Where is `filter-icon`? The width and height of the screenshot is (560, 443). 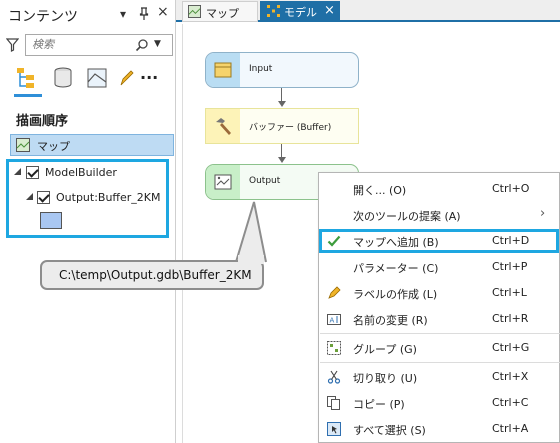 filter-icon is located at coordinates (12, 45).